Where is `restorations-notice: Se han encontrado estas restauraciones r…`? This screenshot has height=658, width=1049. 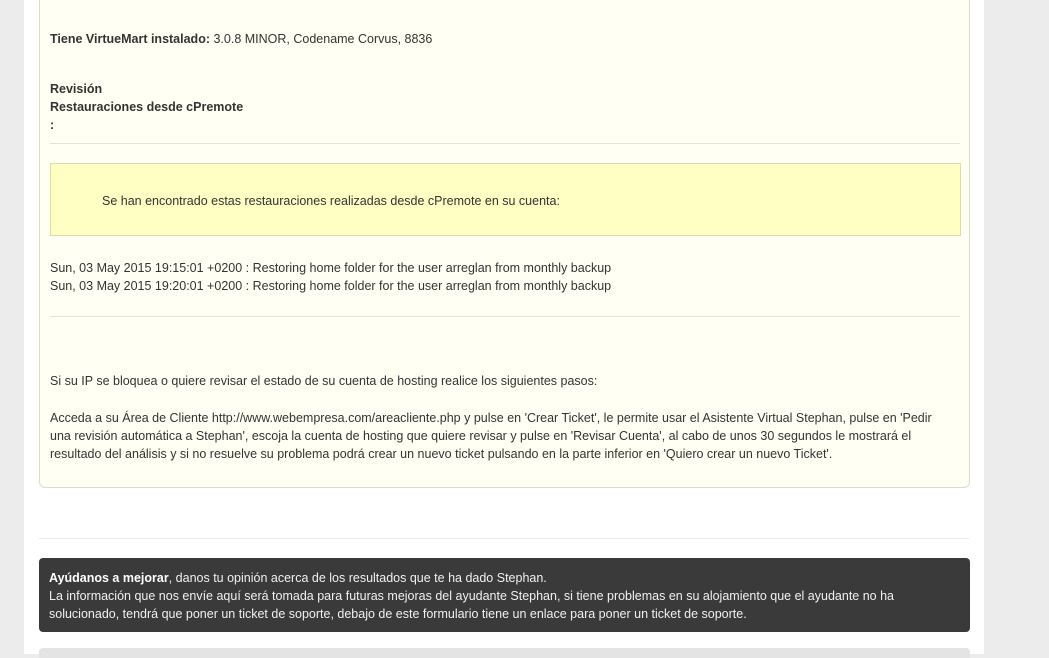
restorations-notice: Se han encontrado estas restauraciones r… is located at coordinates (505, 199).